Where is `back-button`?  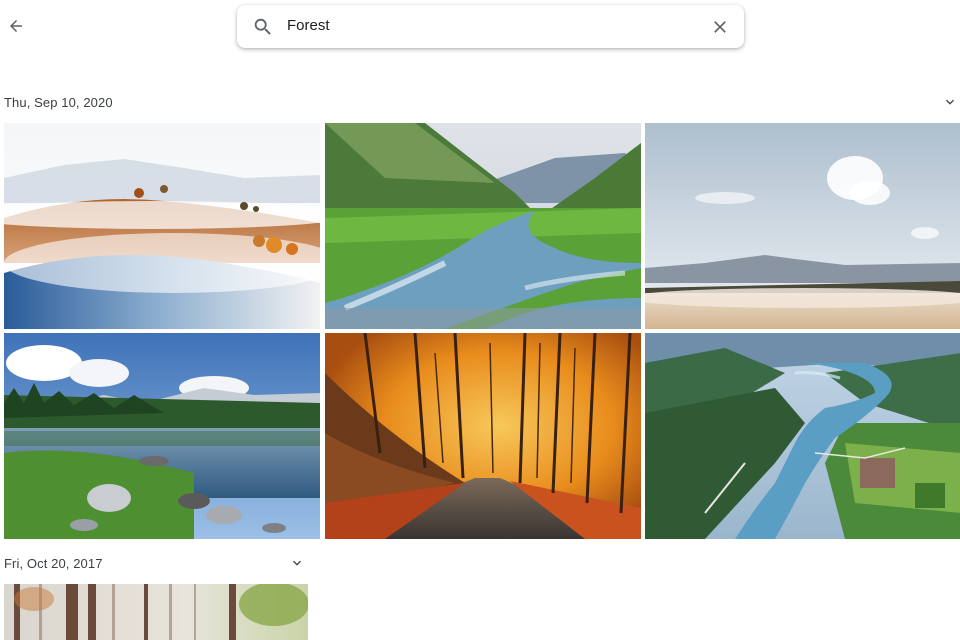
back-button is located at coordinates (16, 26).